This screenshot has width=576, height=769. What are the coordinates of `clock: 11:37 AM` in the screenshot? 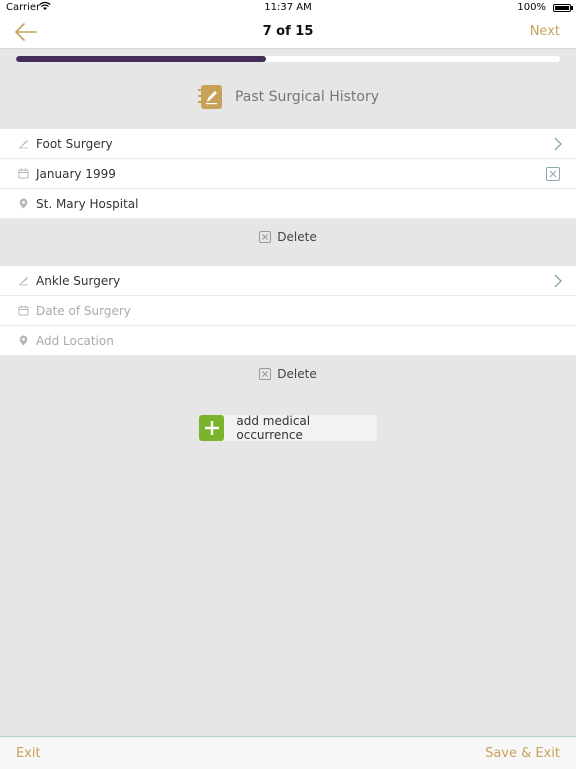 It's located at (288, 7).